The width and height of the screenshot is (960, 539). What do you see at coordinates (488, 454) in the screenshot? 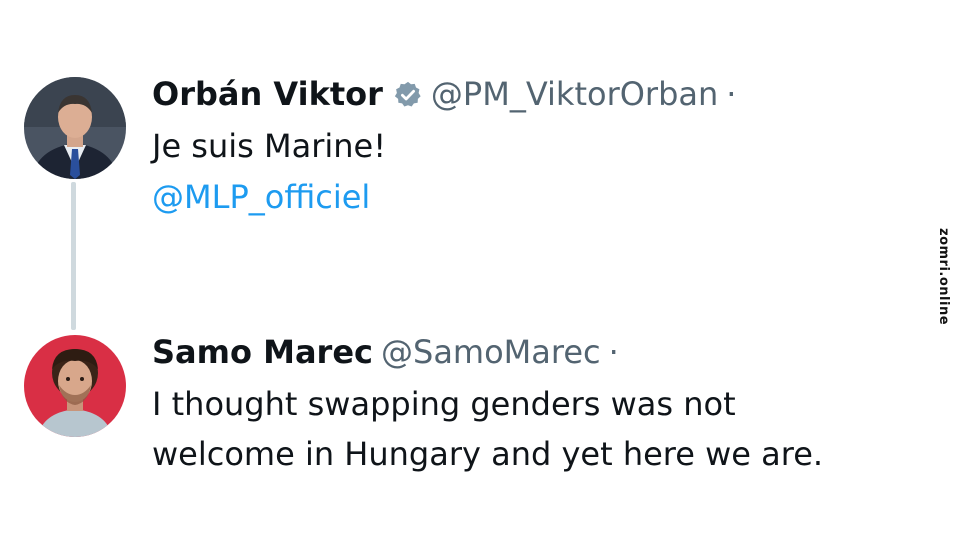
I see `tweet2-text-line2: welcome in Hungary and yet here we are.` at bounding box center [488, 454].